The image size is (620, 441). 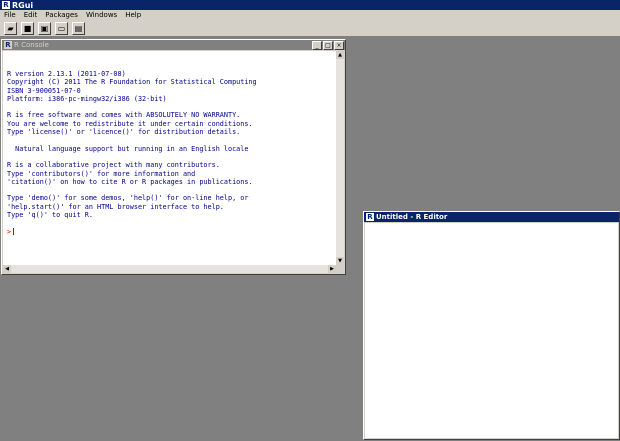 I want to click on scroll-up-icon: ▲, so click(x=340, y=55).